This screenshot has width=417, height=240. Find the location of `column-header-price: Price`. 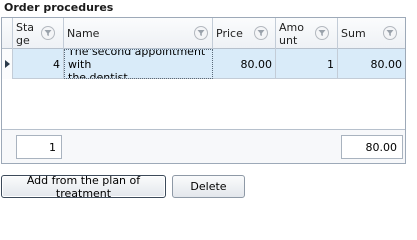

column-header-price: Price is located at coordinates (244, 33).